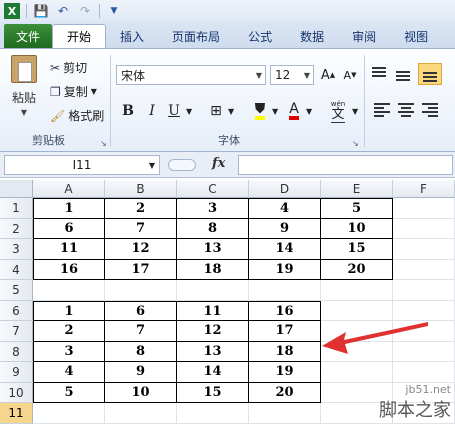 The height and width of the screenshot is (424, 455). What do you see at coordinates (68, 67) in the screenshot?
I see `cut-button: ✂ 剪切` at bounding box center [68, 67].